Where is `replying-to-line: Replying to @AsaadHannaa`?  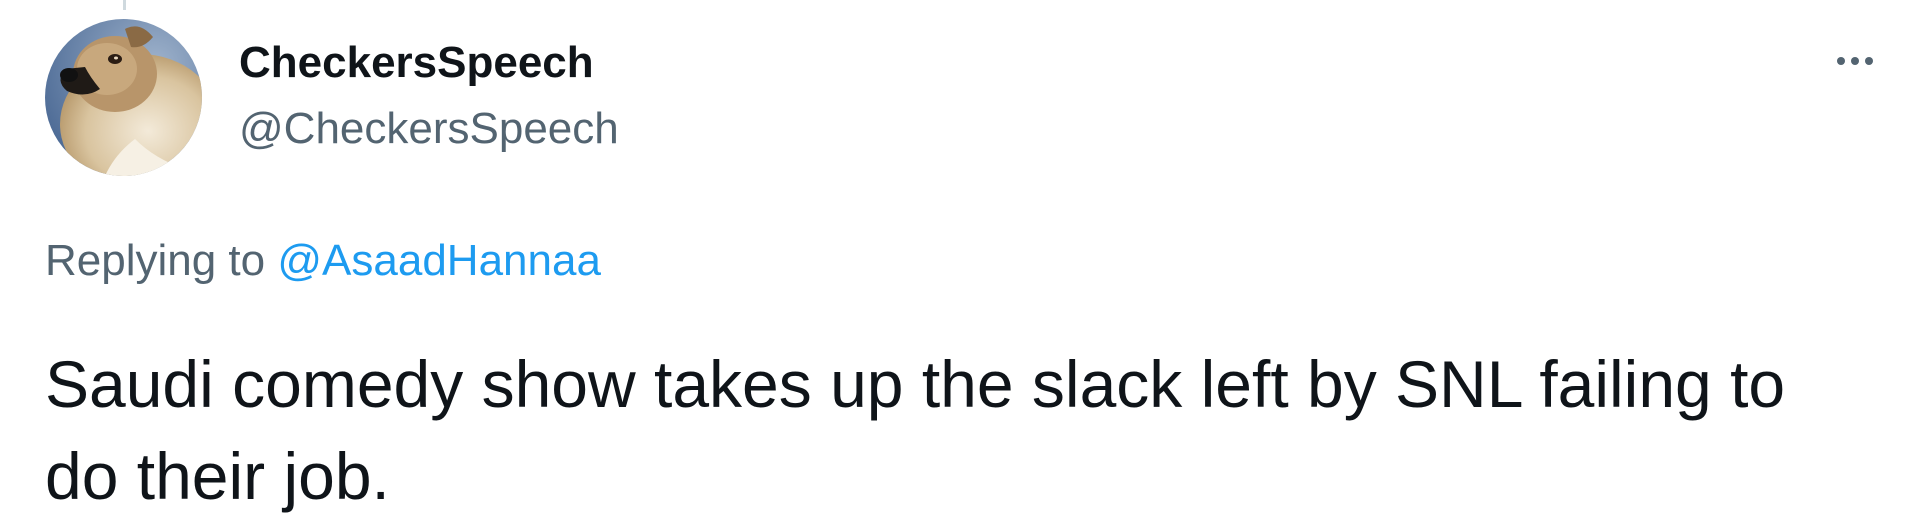 replying-to-line: Replying to @AsaadHannaa is located at coordinates (323, 261).